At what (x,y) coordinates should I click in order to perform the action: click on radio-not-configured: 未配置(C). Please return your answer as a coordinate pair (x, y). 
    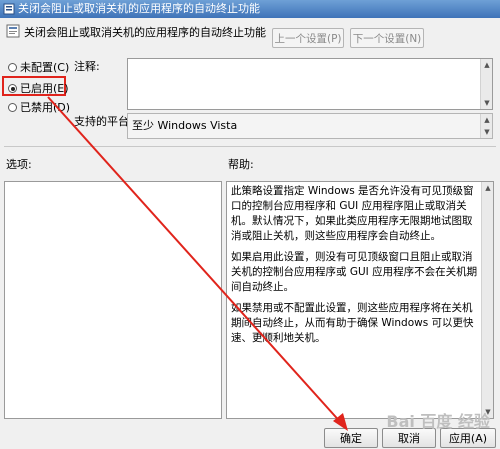
    Looking at the image, I should click on (39, 66).